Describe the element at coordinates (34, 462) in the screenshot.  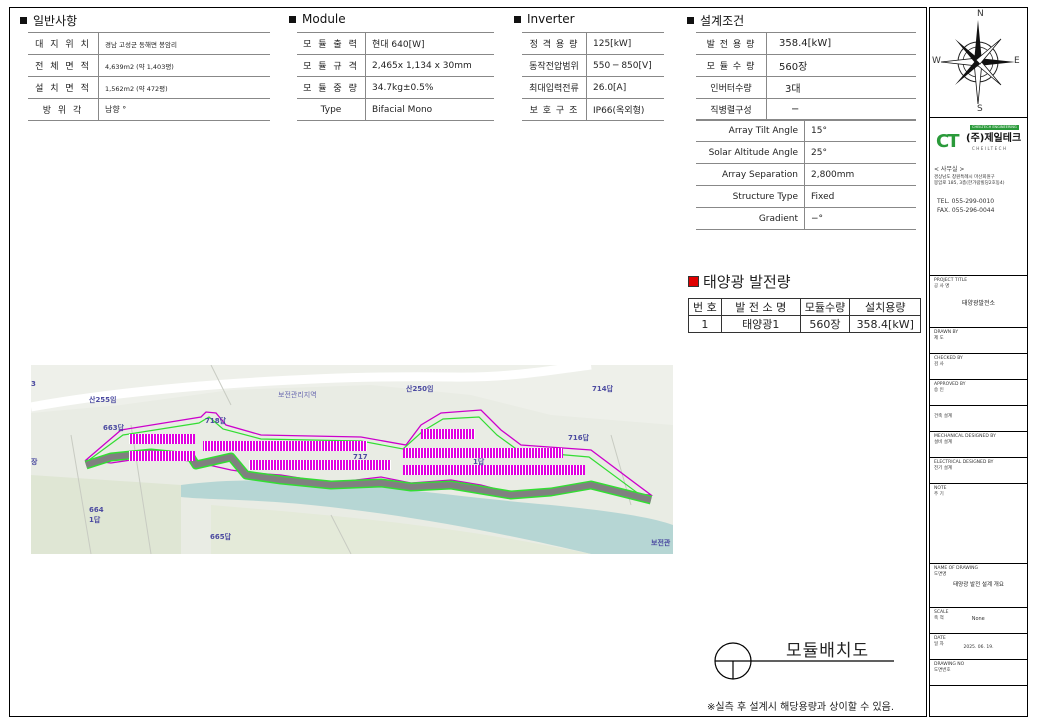
I see `map-label-left2: 장` at that location.